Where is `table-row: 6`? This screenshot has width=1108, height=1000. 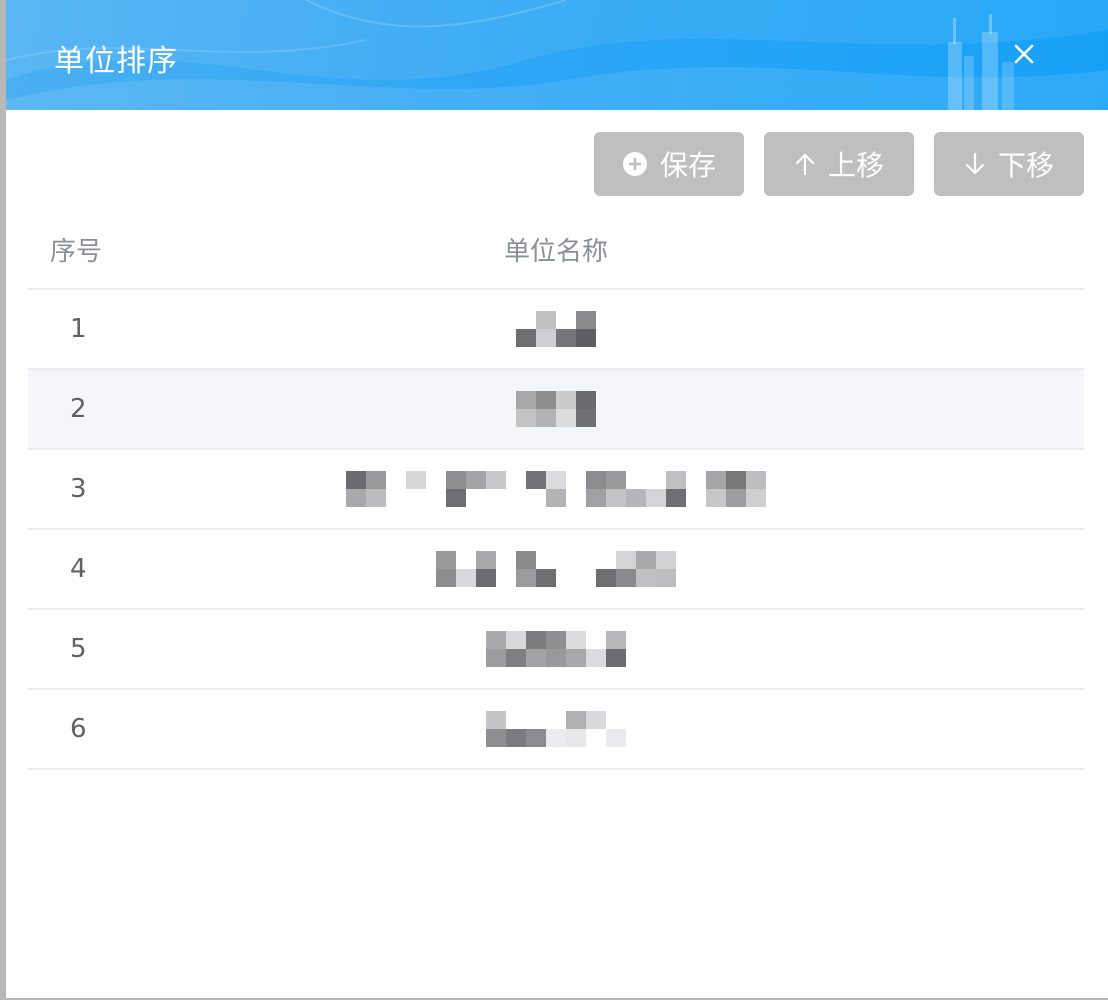
table-row: 6 is located at coordinates (556, 730).